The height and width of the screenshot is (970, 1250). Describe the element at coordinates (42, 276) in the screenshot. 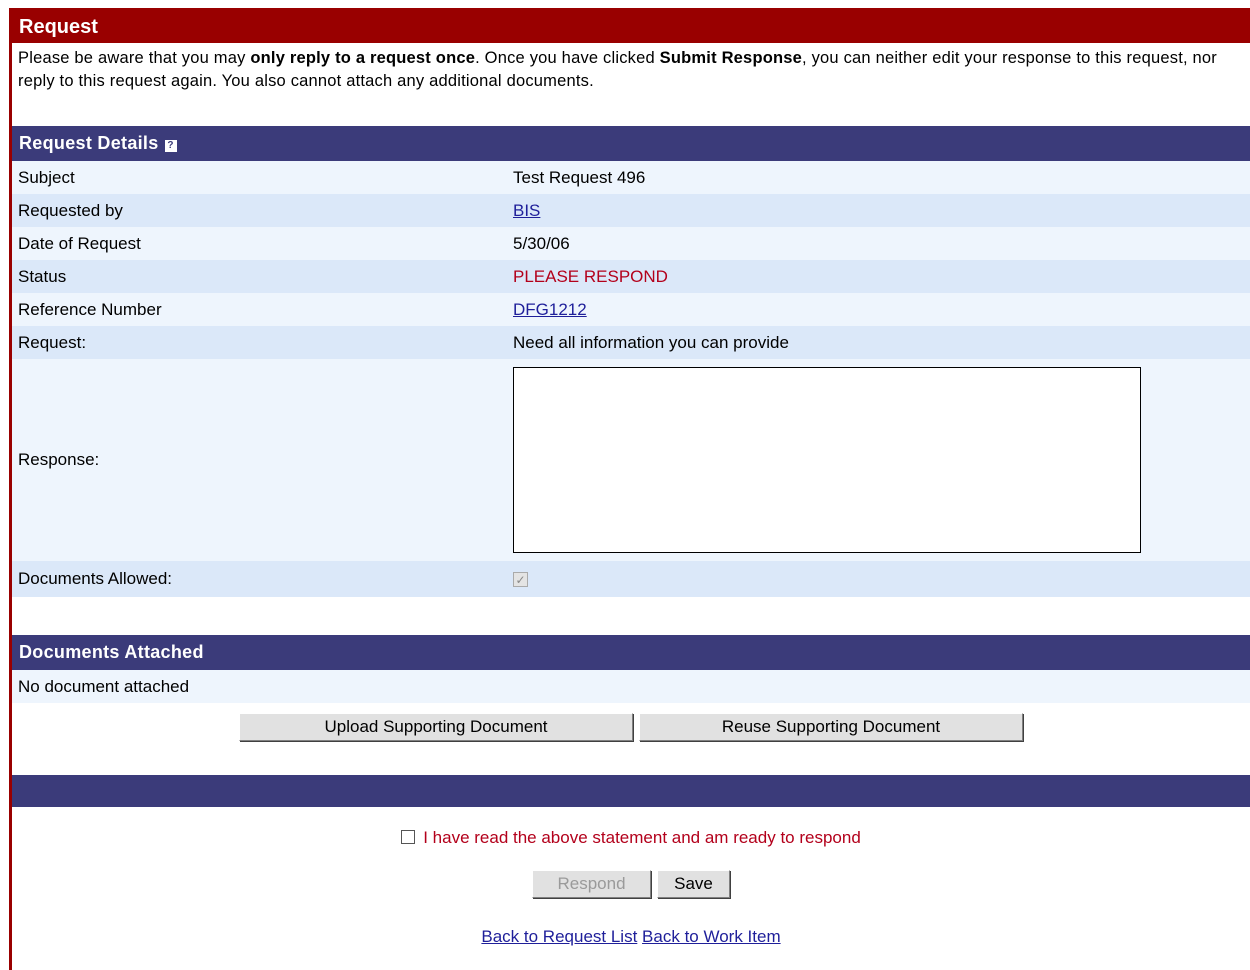

I see `field-label: Status` at that location.